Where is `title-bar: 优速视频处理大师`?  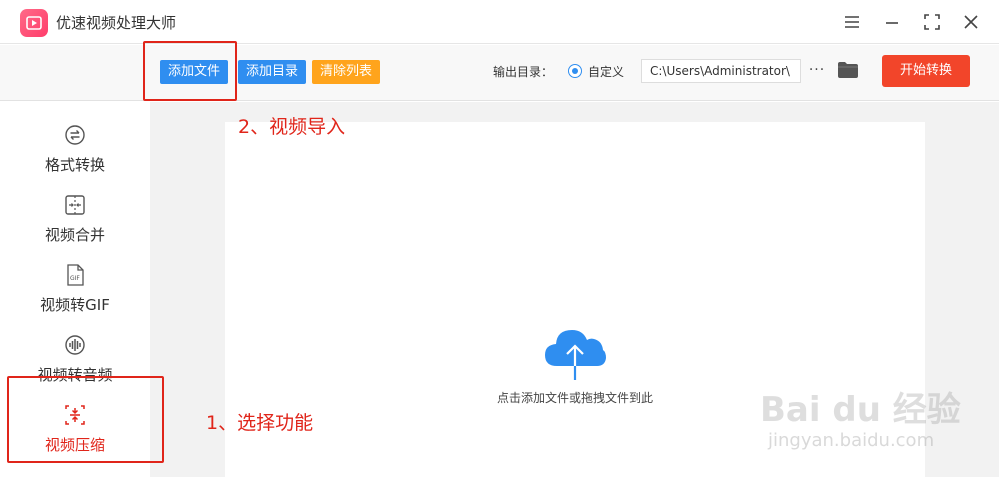
title-bar: 优速视频处理大师 is located at coordinates (499, 22).